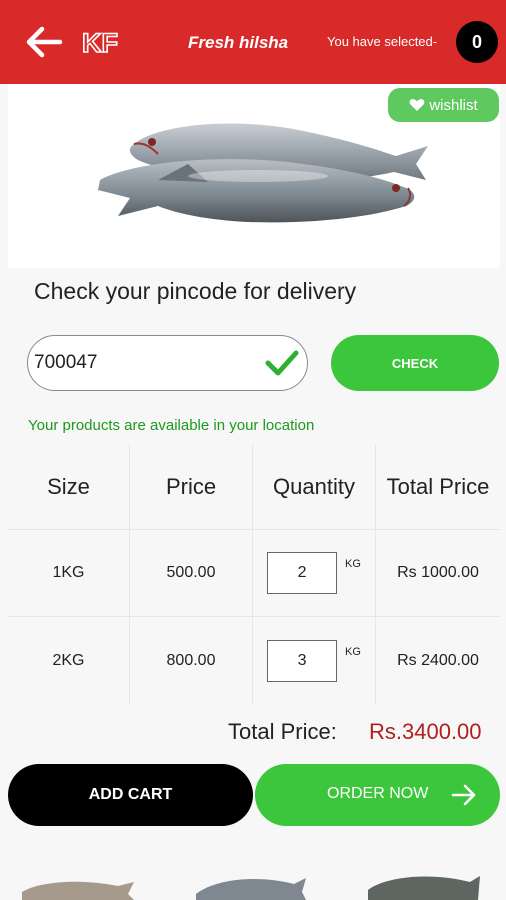 This screenshot has width=506, height=900. Describe the element at coordinates (282, 363) in the screenshot. I see `checkmark-icon` at that location.